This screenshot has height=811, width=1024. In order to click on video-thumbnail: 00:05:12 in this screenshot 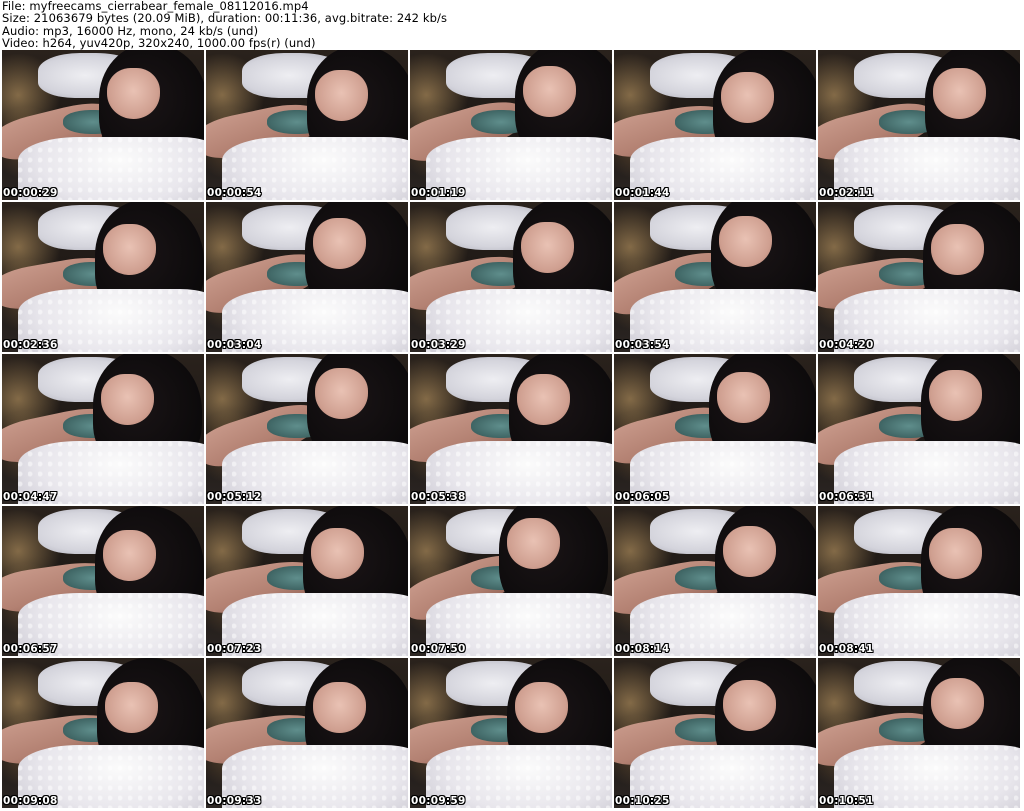, I will do `click(307, 429)`.